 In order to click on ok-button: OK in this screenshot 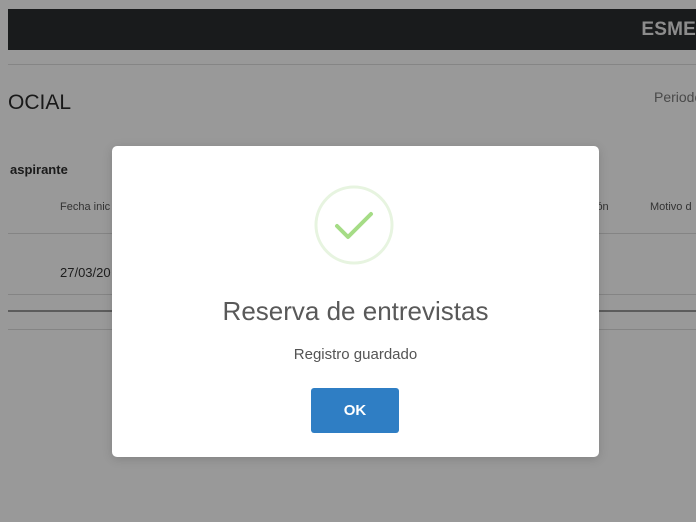, I will do `click(355, 410)`.